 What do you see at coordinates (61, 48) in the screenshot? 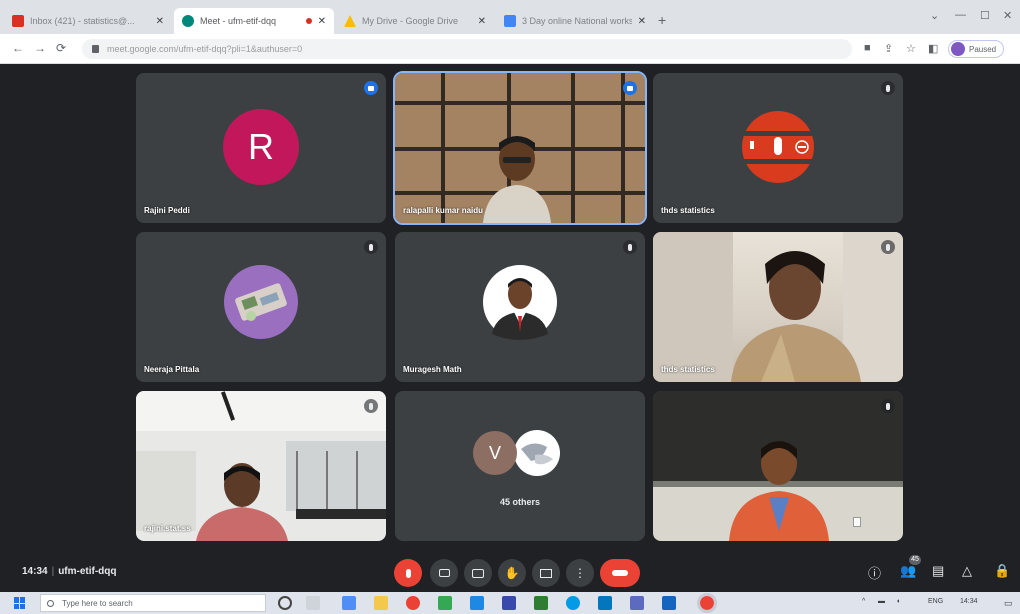
I see `reload-icon: ⟳` at bounding box center [61, 48].